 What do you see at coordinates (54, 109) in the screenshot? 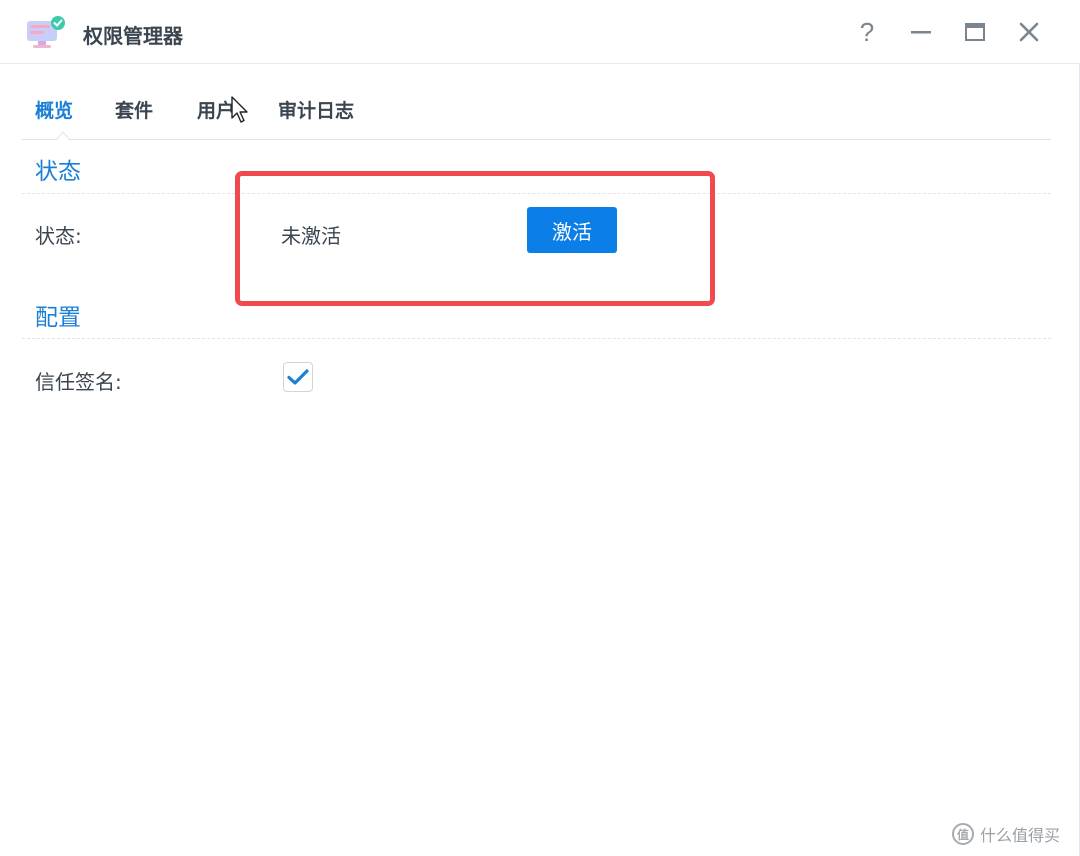
I see `tab-overview: 概览` at bounding box center [54, 109].